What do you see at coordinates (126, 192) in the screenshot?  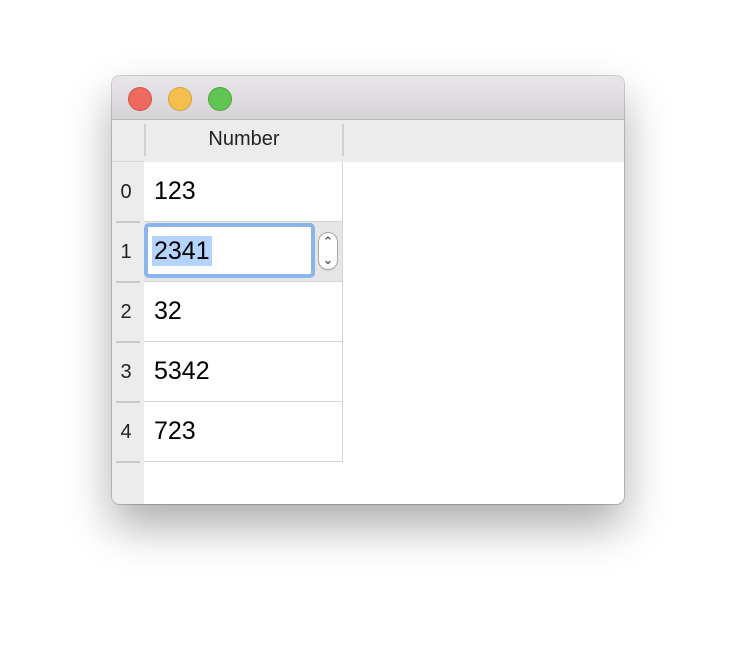 I see `row-header-0: 0` at bounding box center [126, 192].